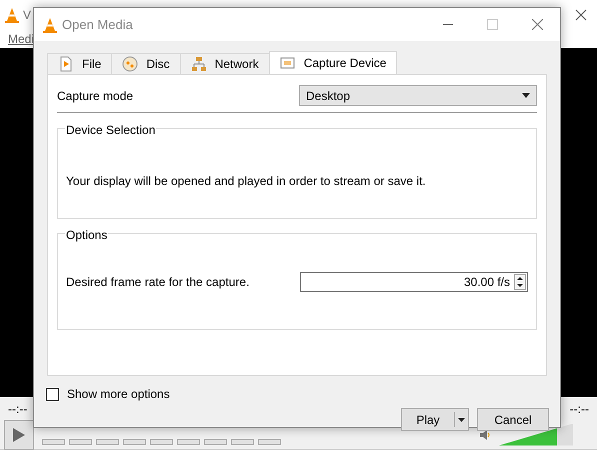  I want to click on checkbox, so click(52, 394).